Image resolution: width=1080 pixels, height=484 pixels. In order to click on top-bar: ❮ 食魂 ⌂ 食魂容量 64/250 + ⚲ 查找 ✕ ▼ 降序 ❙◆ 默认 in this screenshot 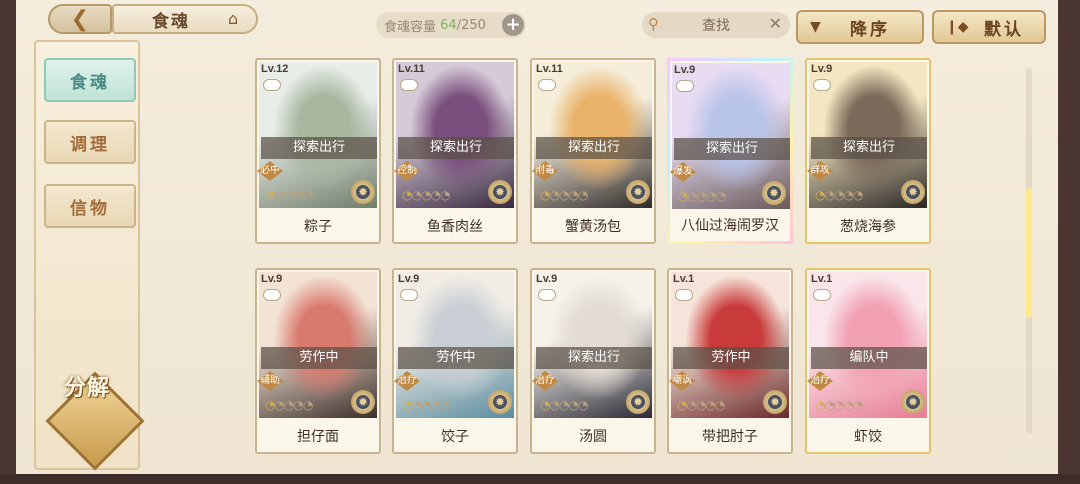, I will do `click(537, 24)`.